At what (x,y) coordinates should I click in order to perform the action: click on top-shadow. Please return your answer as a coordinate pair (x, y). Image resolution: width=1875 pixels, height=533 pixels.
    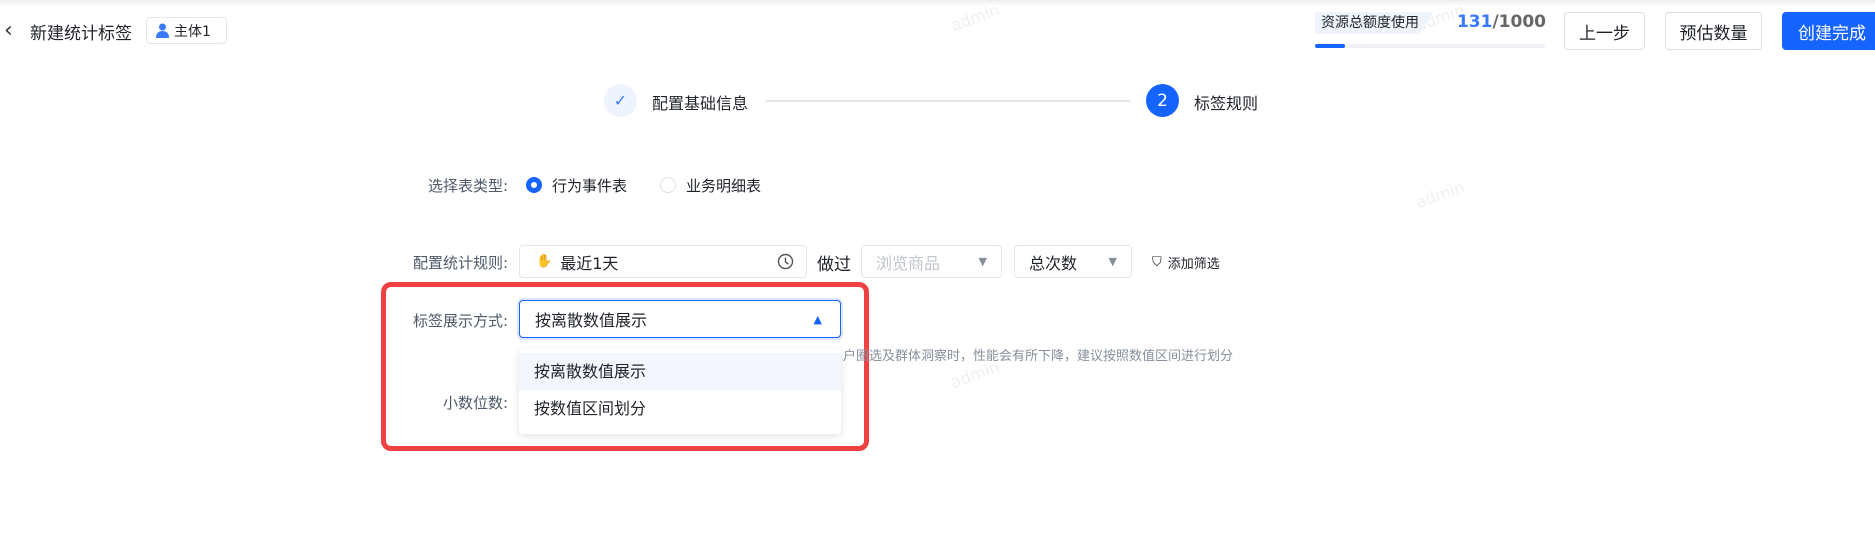
    Looking at the image, I should click on (937, 3).